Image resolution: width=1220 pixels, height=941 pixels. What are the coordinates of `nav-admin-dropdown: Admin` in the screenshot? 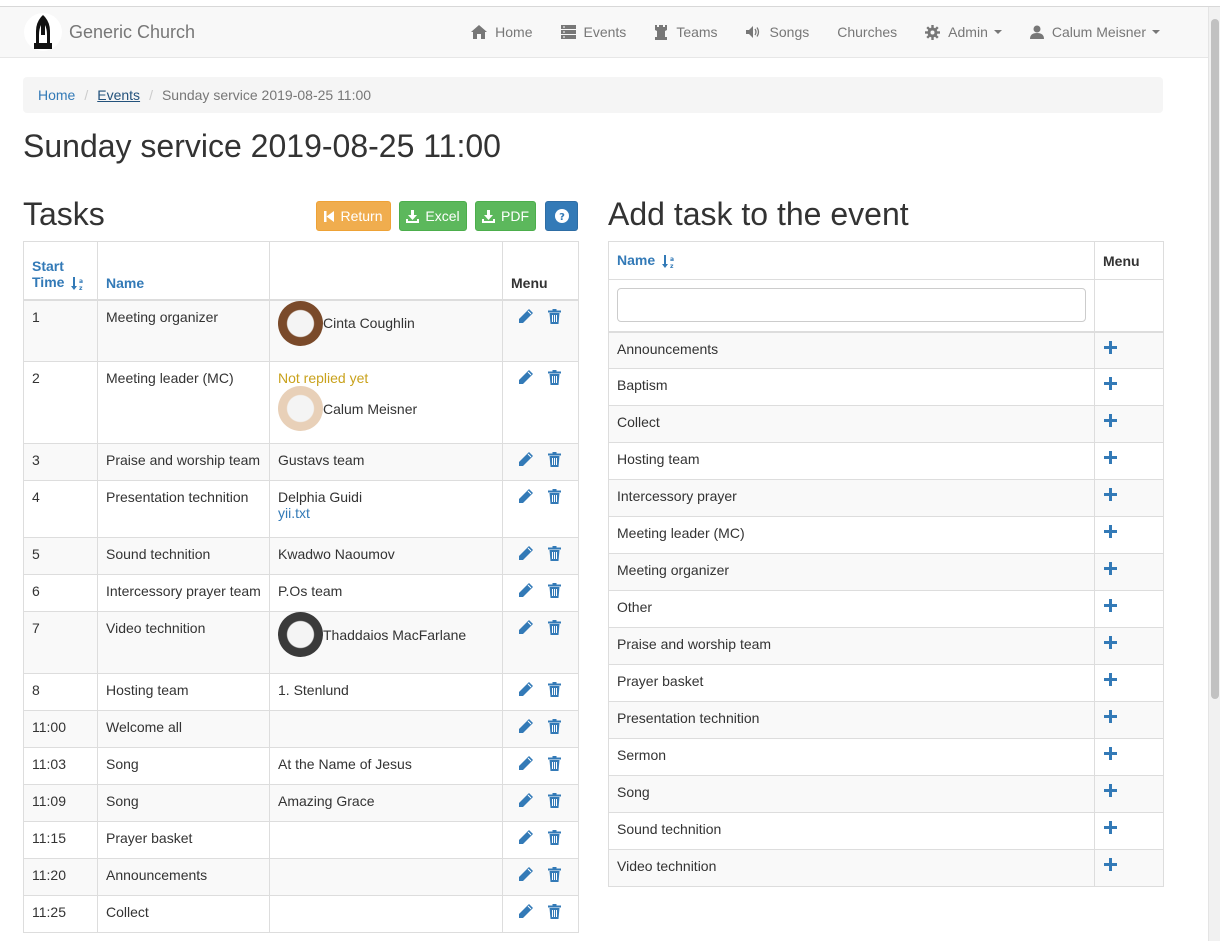 It's located at (963, 32).